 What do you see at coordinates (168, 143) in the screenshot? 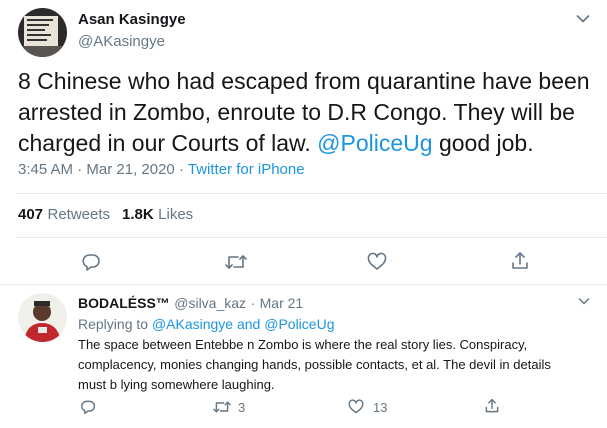
I see `tweet-text-segment: charged in our Courts of law.` at bounding box center [168, 143].